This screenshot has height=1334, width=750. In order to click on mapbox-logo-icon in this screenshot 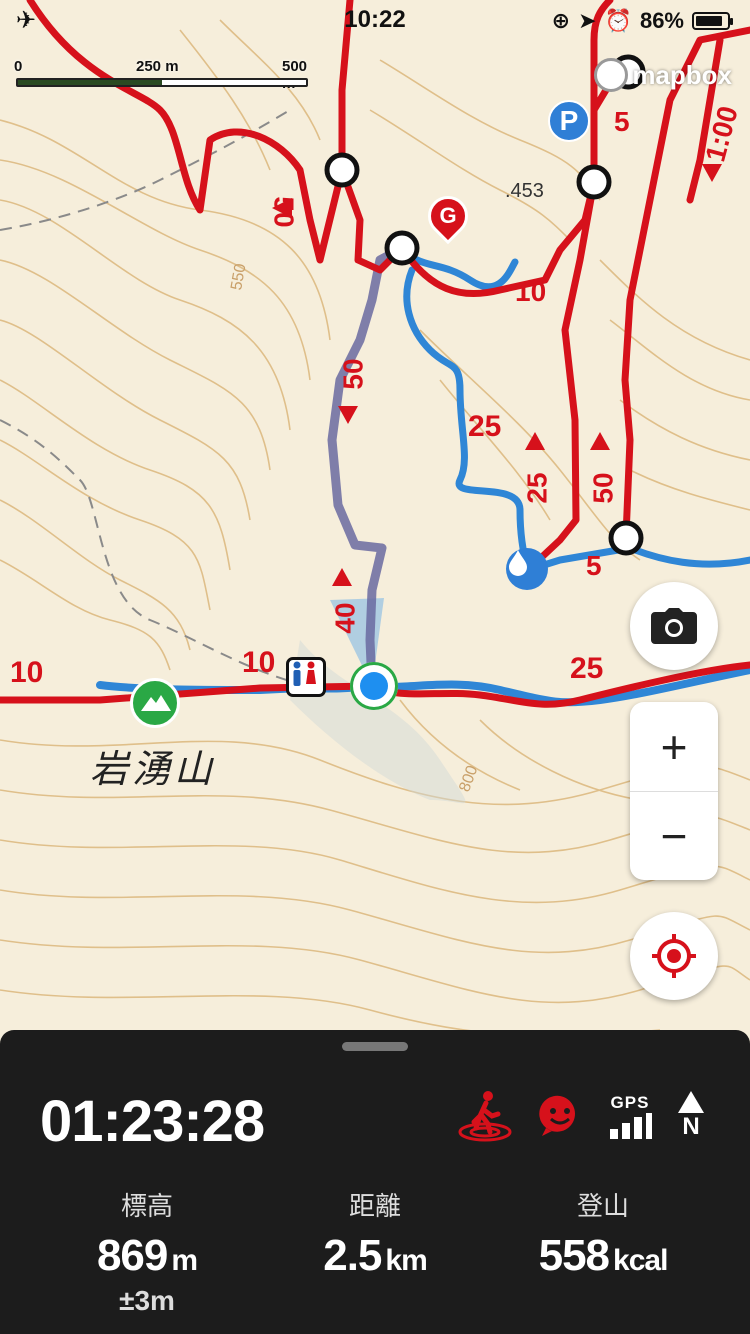, I will do `click(611, 75)`.